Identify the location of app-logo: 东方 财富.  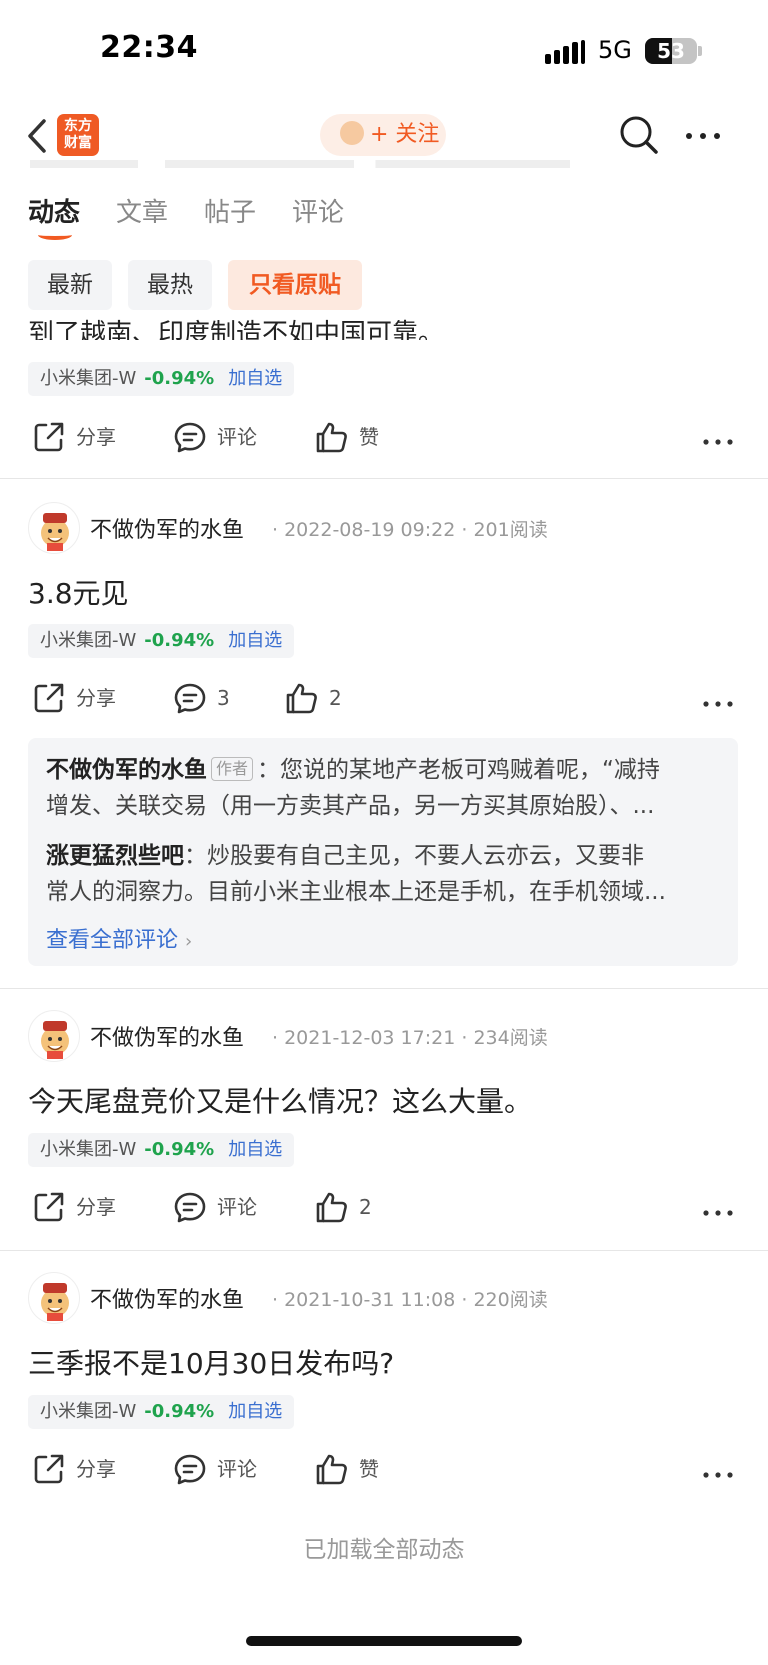
(78, 135).